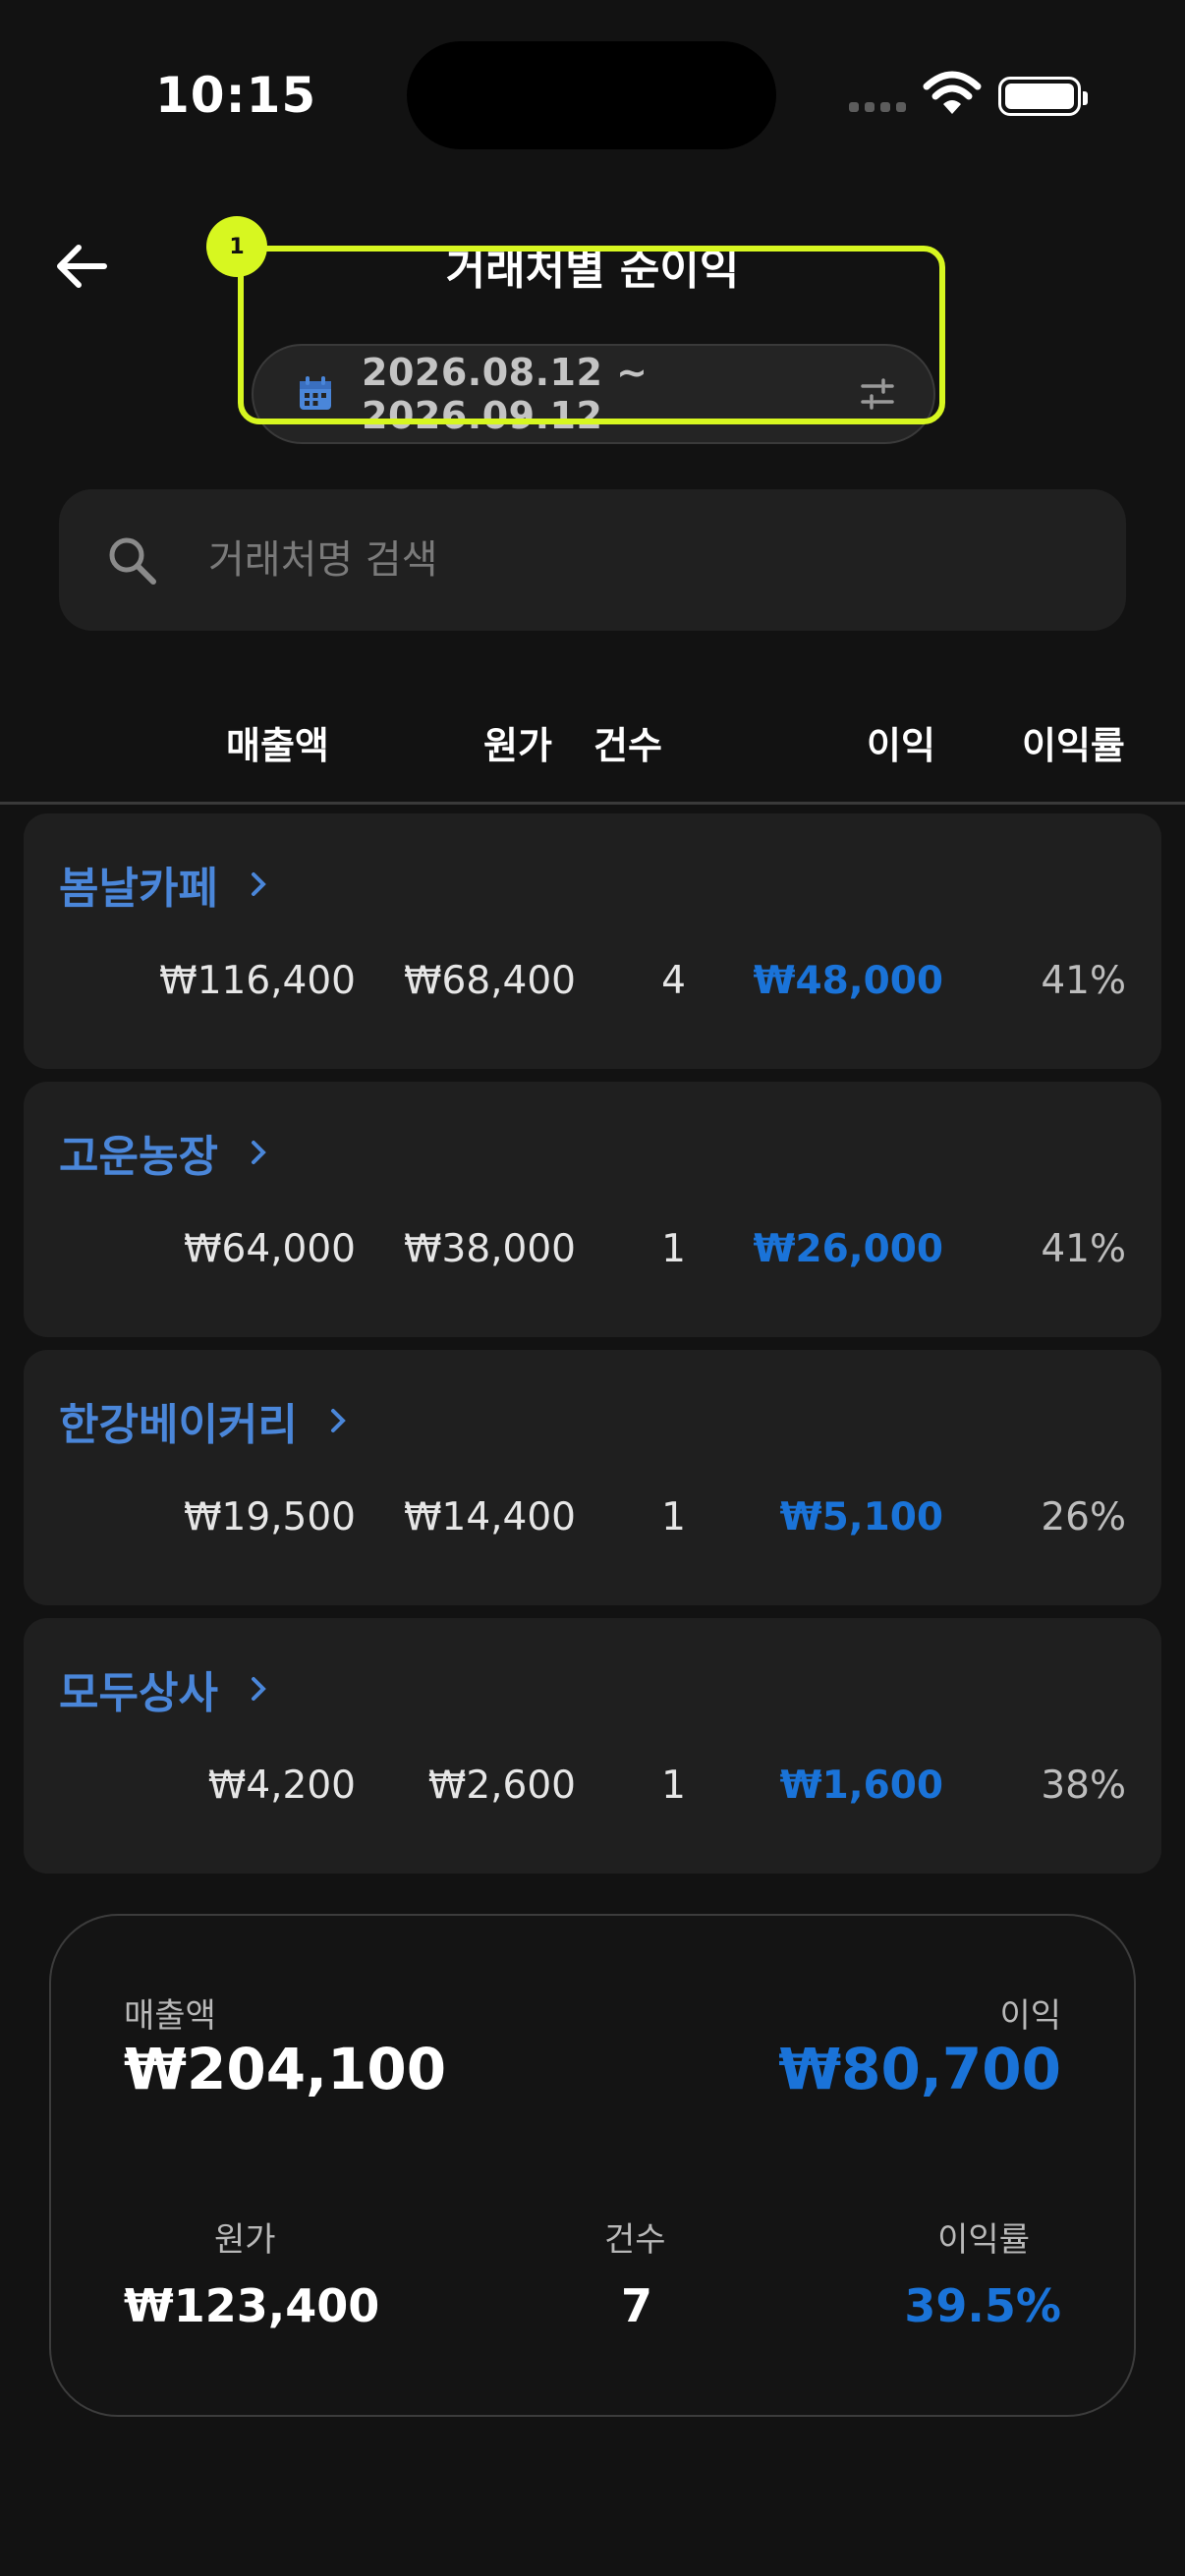 Image resolution: width=1185 pixels, height=2576 pixels. I want to click on table-row: 모두상사 ₩4,200 ₩2,600 1 ₩1,600 38%, so click(592, 1746).